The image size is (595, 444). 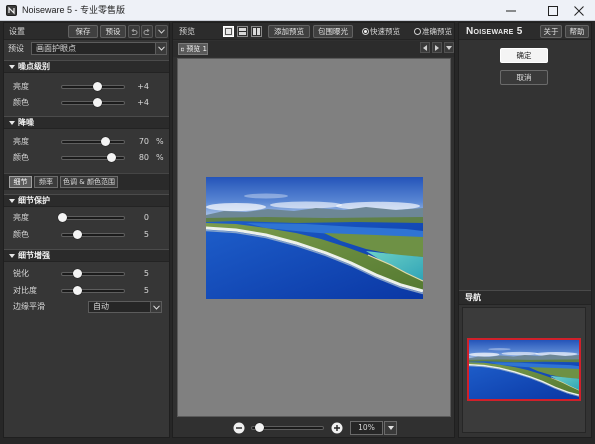 I want to click on section-detail-enhancement: 细节增强, so click(x=86, y=255).